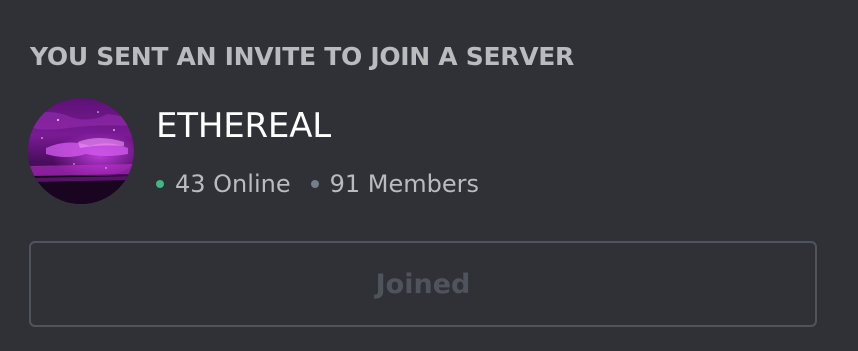 The image size is (858, 351). Describe the element at coordinates (302, 56) in the screenshot. I see `invite-header: YOU SENT AN INVITE TO JOIN A SERVER` at that location.